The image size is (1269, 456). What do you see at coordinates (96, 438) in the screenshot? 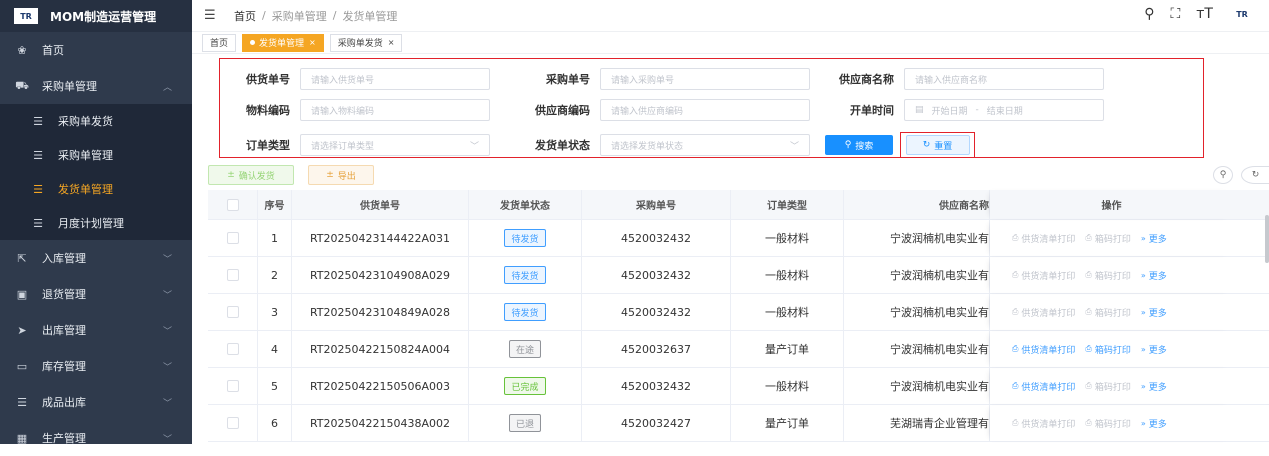
I see `sidebar-item: ▦ 生产管理 ﹀` at bounding box center [96, 438].